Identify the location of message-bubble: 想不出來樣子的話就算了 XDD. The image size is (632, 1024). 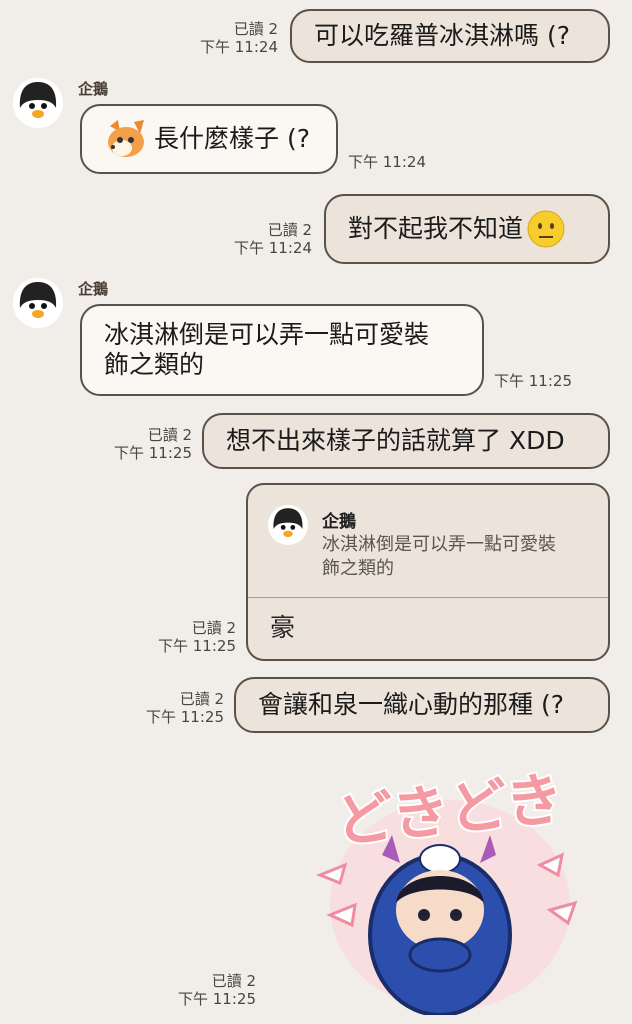
(406, 441).